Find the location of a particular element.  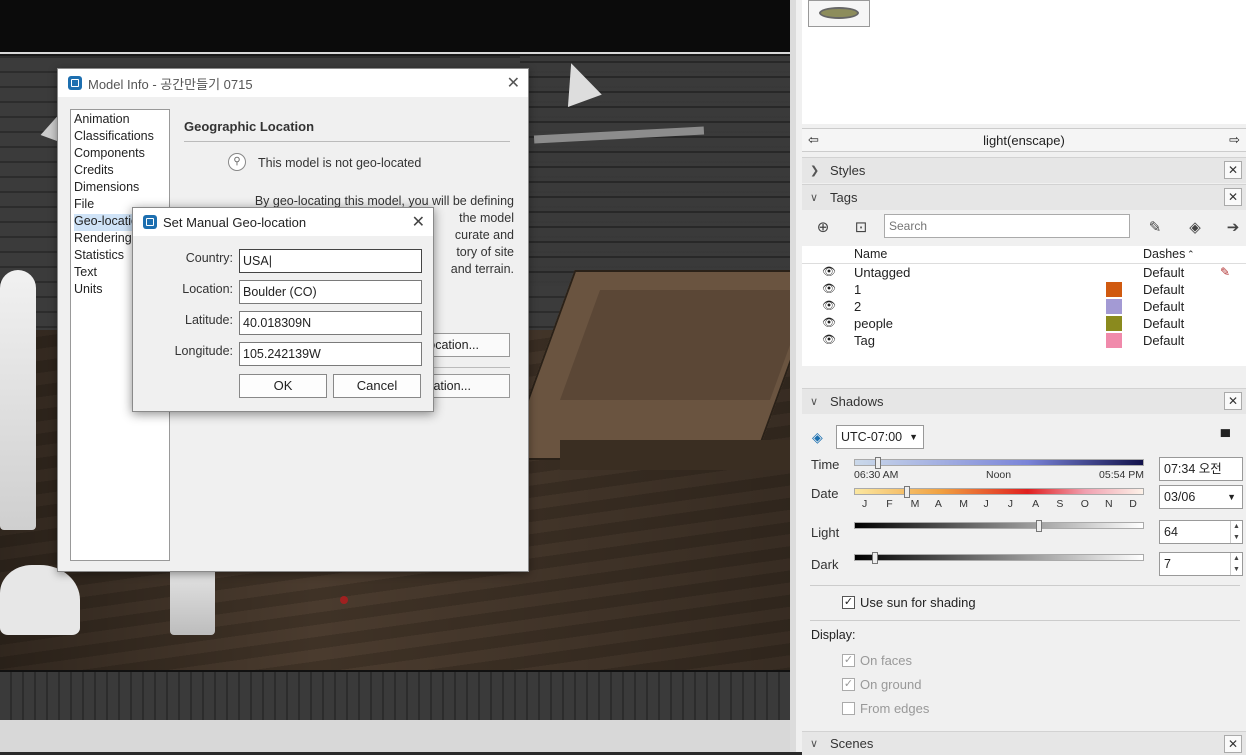

nav-item-components: Components is located at coordinates (121, 154).